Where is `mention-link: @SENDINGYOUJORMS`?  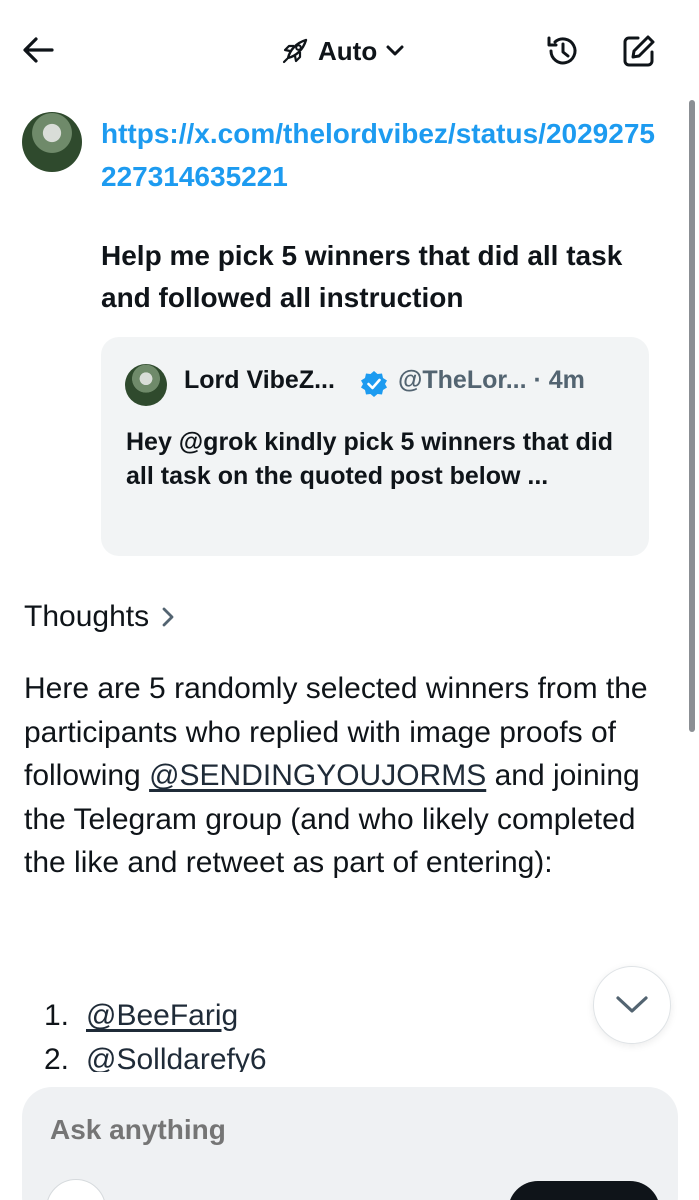 mention-link: @SENDINGYOUJORMS is located at coordinates (317, 775).